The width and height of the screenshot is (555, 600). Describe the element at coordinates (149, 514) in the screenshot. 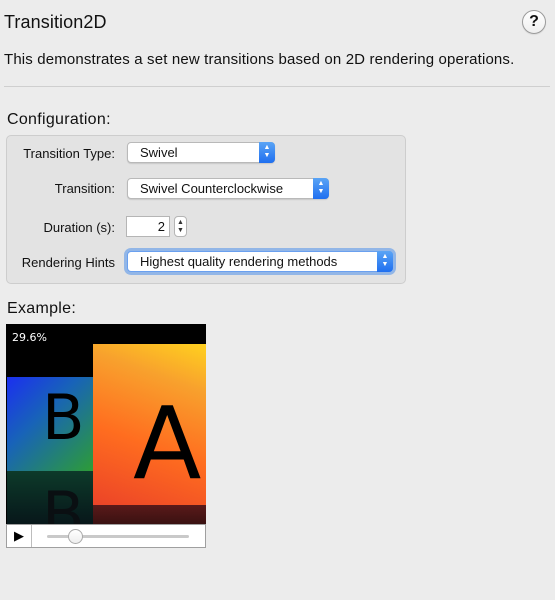

I see `tile-a-bottom-band` at that location.